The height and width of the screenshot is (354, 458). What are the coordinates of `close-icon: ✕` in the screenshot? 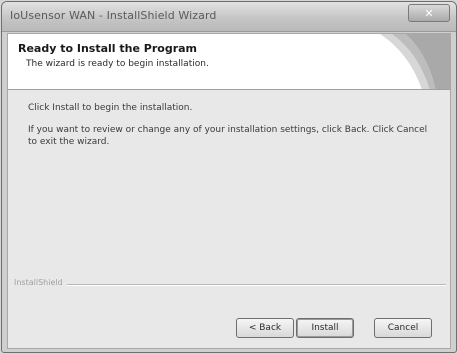 It's located at (429, 13).